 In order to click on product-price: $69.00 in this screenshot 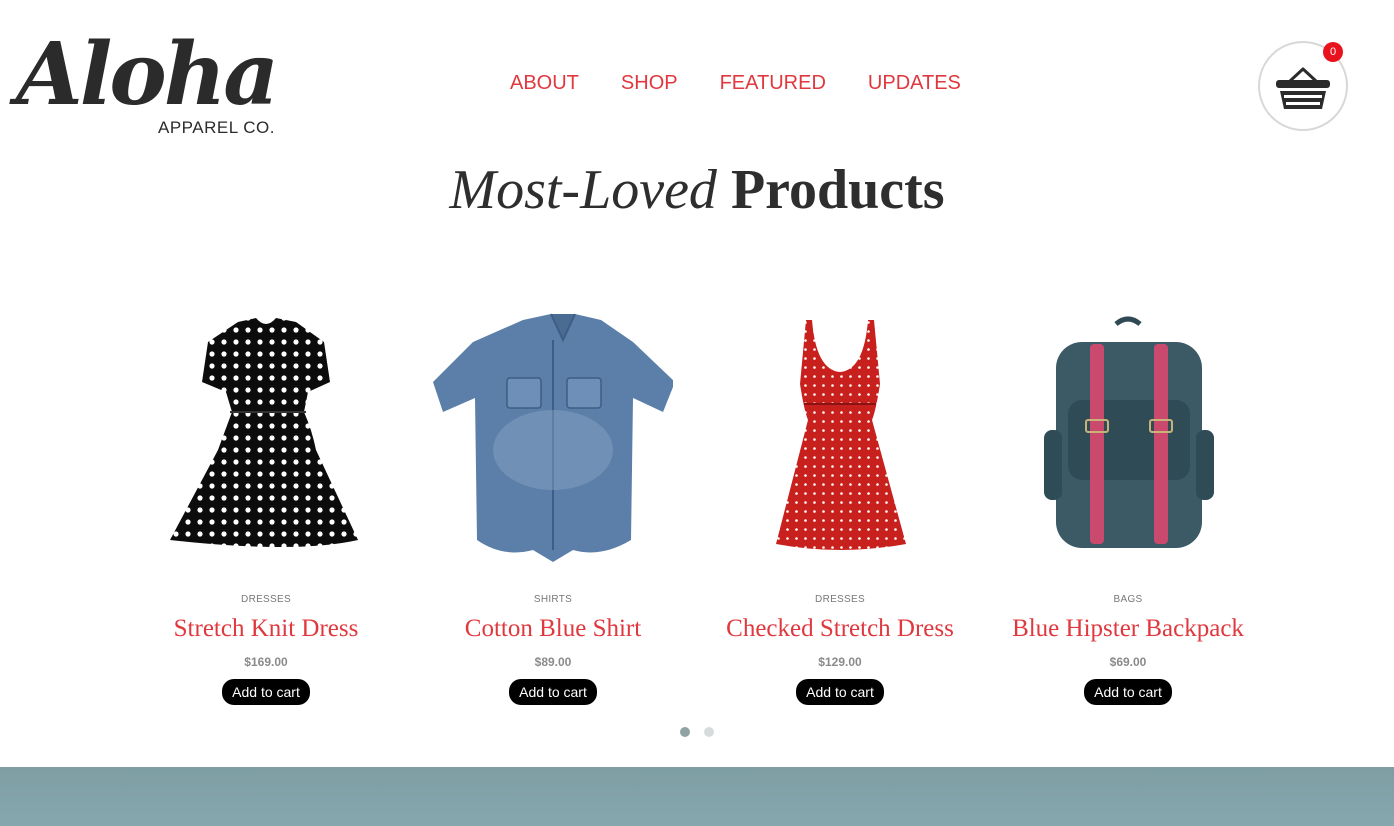, I will do `click(1128, 662)`.